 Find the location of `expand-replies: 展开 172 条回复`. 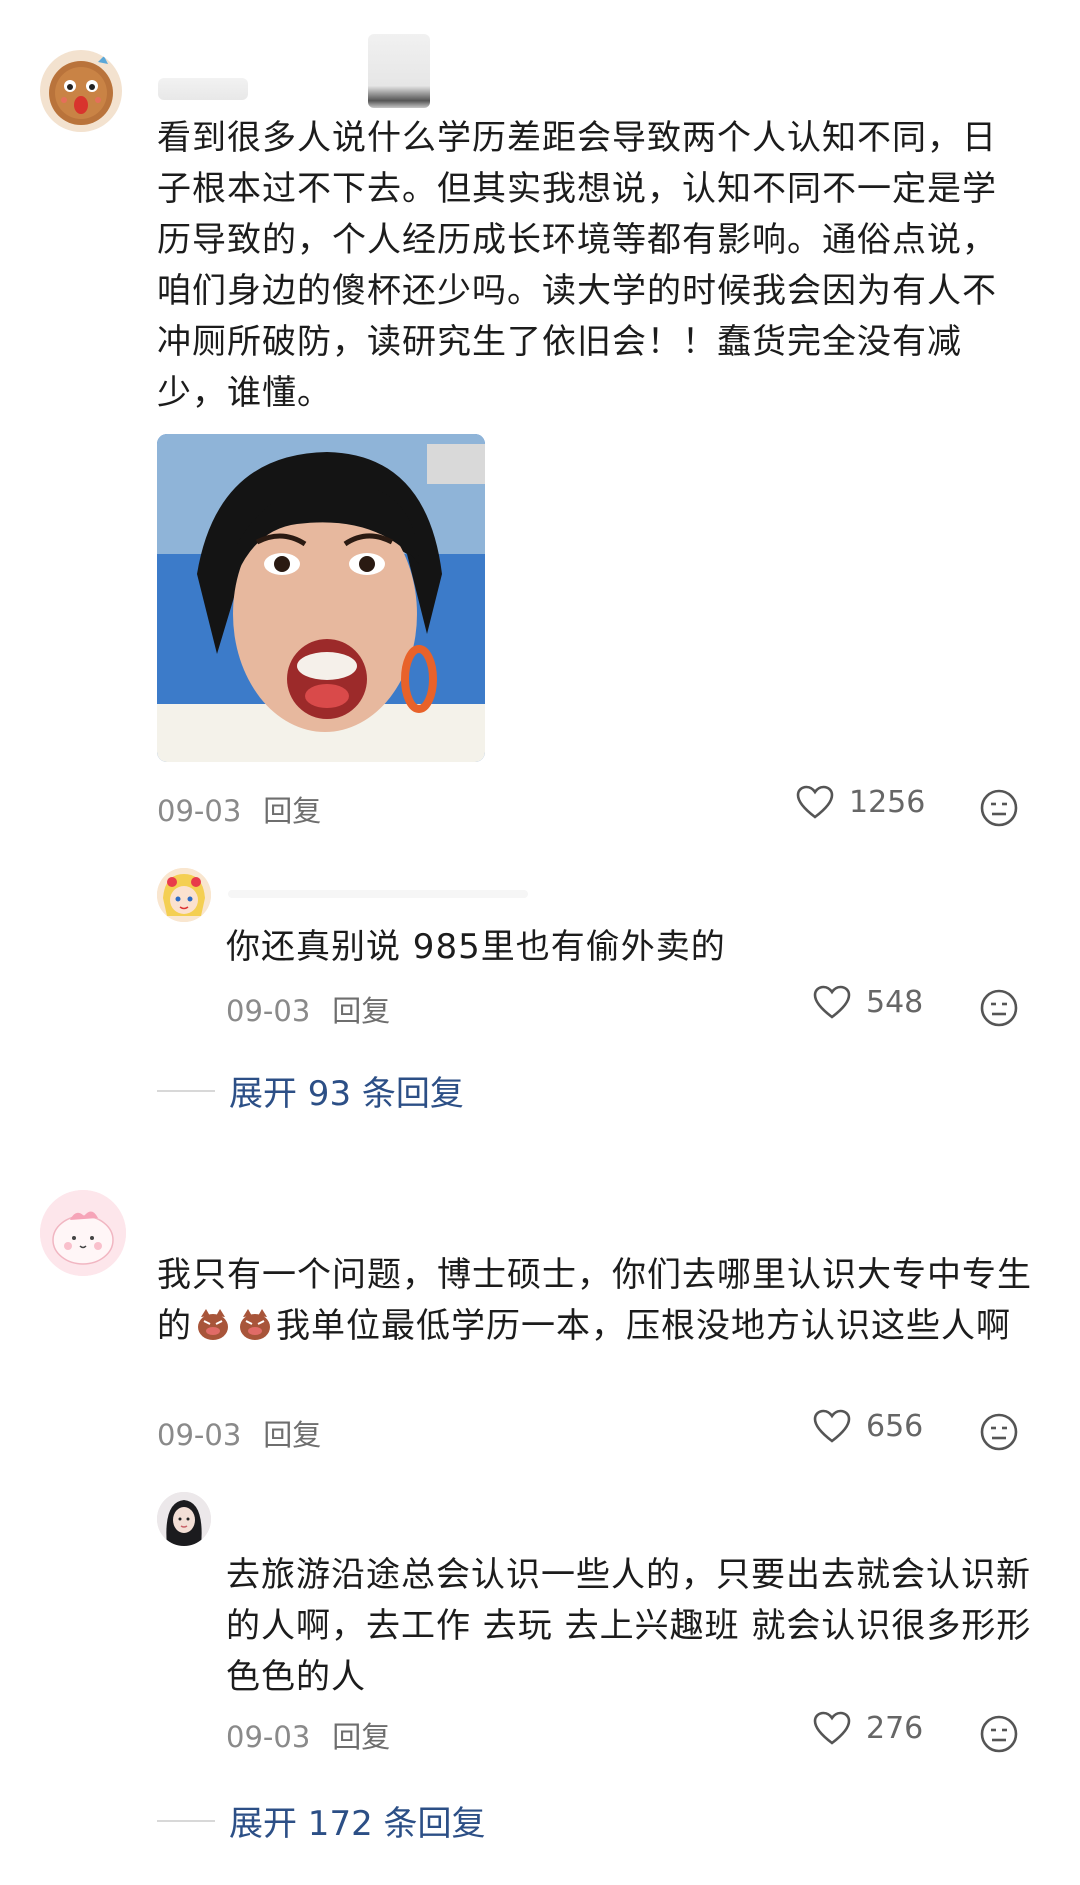

expand-replies: 展开 172 条回复 is located at coordinates (321, 1820).